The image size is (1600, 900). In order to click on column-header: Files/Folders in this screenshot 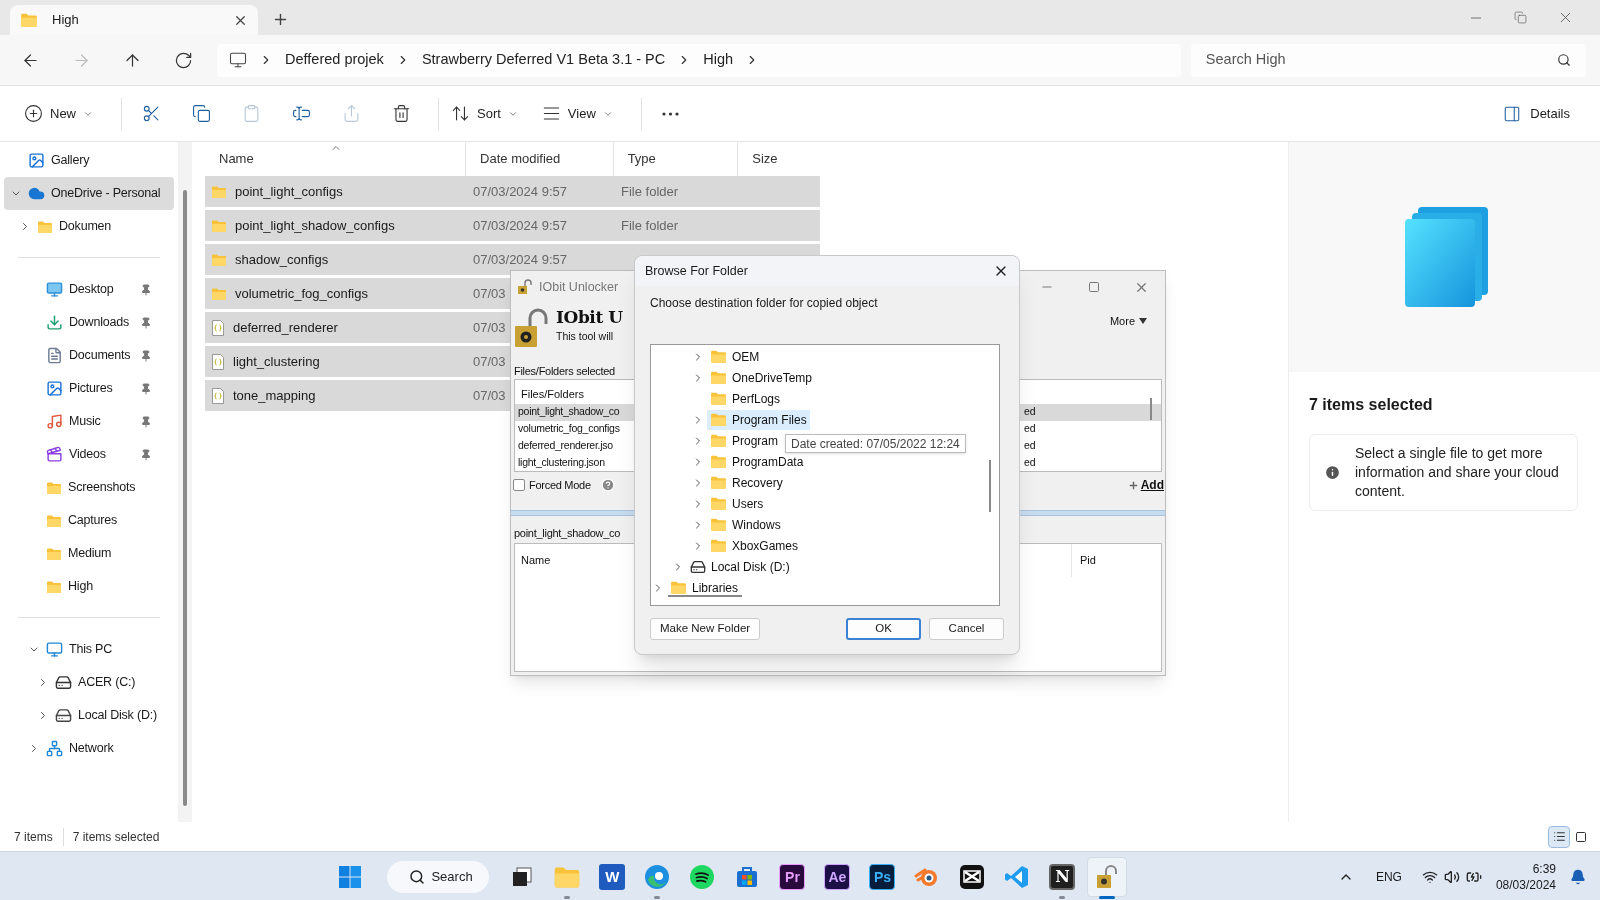, I will do `click(552, 394)`.